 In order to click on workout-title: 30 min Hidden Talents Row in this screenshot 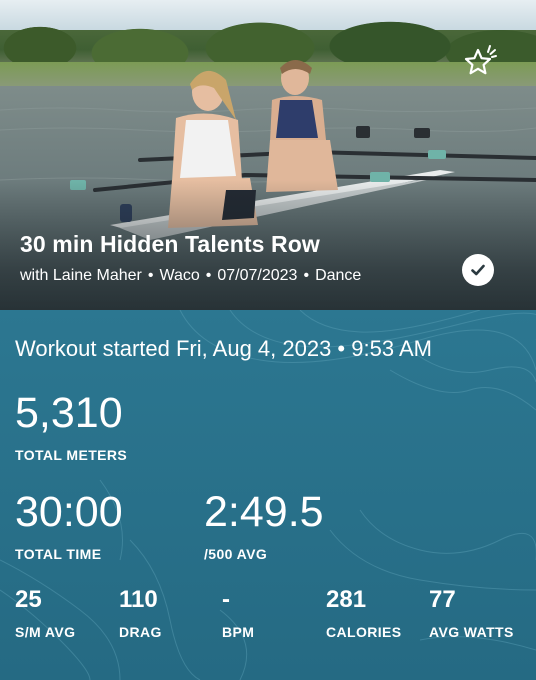, I will do `click(170, 244)`.